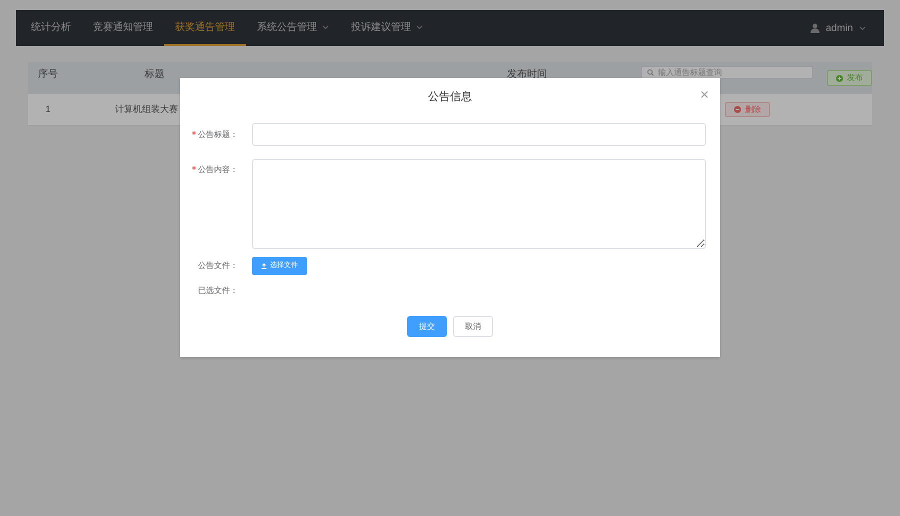  Describe the element at coordinates (48, 74) in the screenshot. I see `column-header: 序号` at that location.